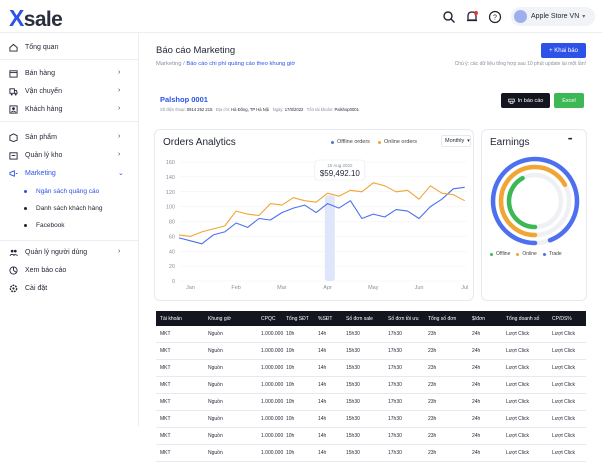  I want to click on xsale-logo: Xsale, so click(36, 18).